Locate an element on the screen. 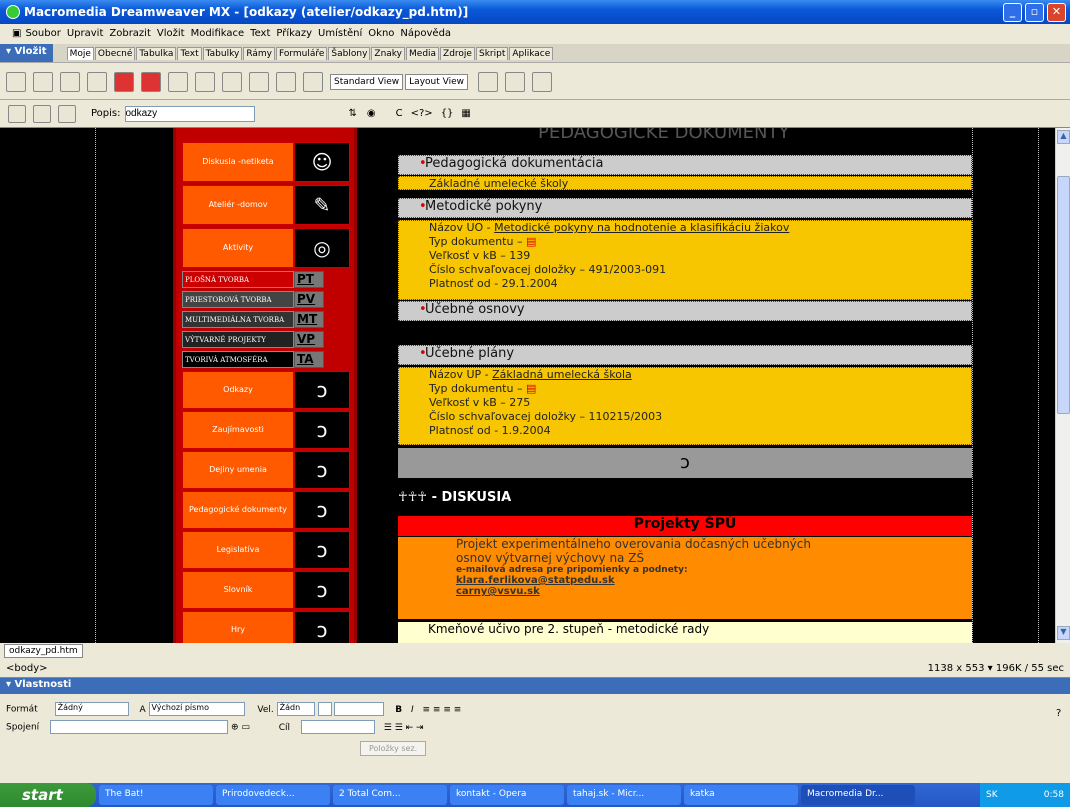  faces-icon: ☺ is located at coordinates (322, 162).